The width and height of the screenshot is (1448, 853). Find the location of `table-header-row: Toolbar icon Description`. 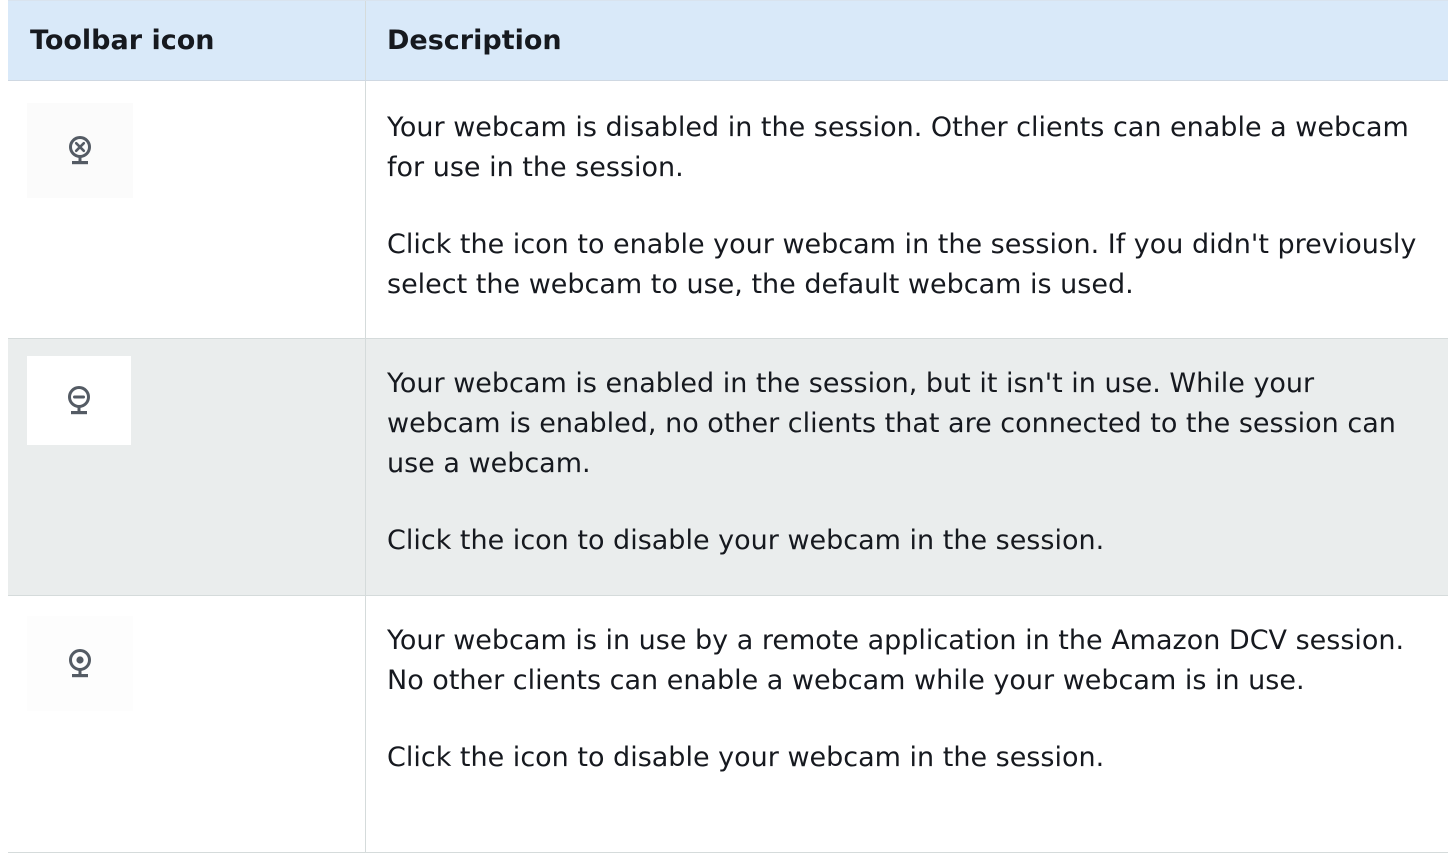

table-header-row: Toolbar icon Description is located at coordinates (728, 41).